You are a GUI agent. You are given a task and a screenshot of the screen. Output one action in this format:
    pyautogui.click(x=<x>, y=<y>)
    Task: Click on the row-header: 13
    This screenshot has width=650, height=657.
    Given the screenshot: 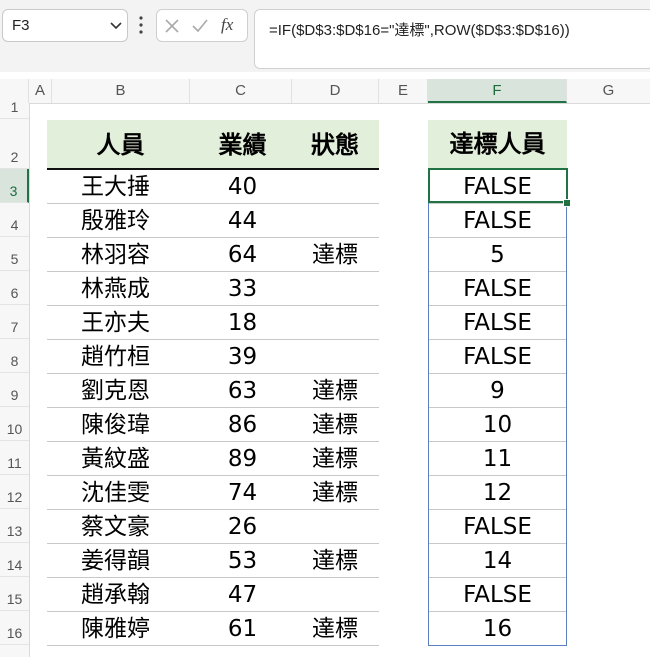 What is the action you would take?
    pyautogui.click(x=14, y=526)
    